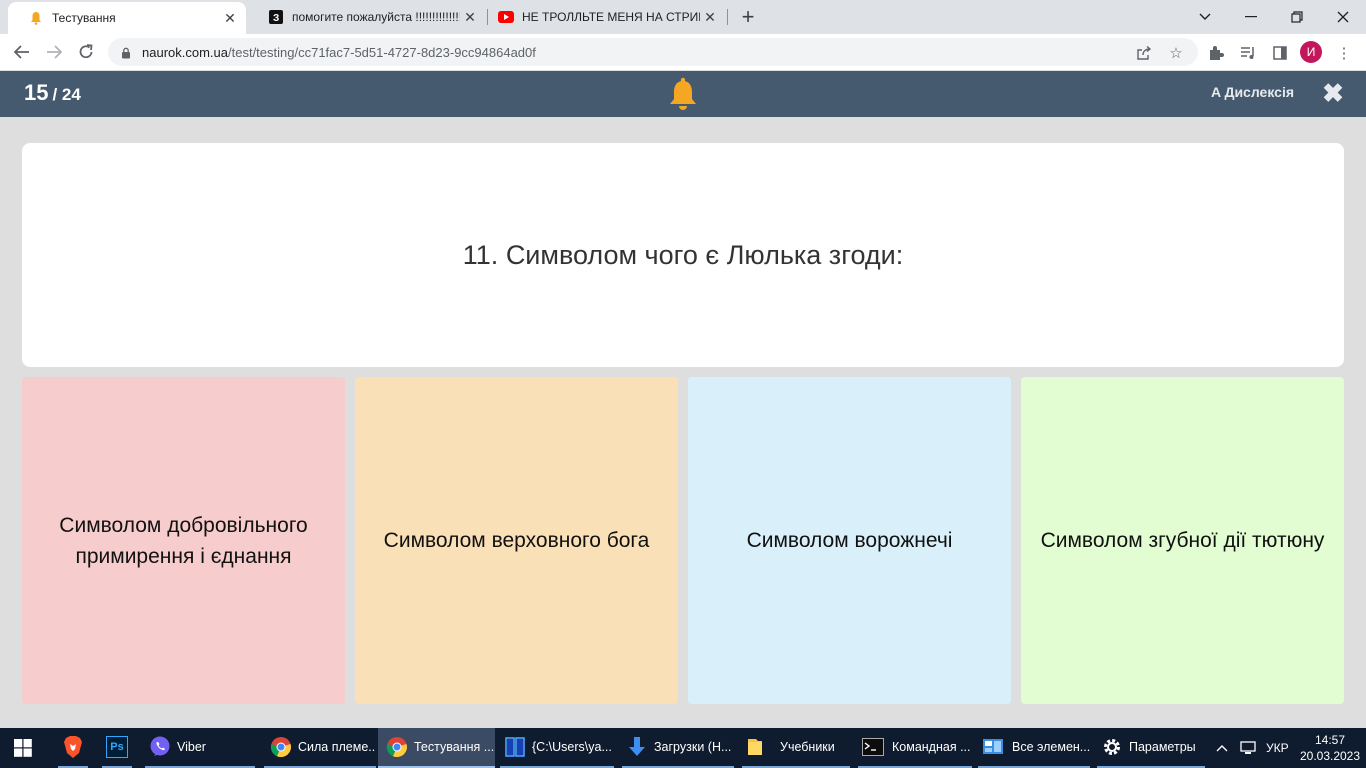 Image resolution: width=1366 pixels, height=768 pixels. Describe the element at coordinates (1297, 17) in the screenshot. I see `restore-icon` at that location.